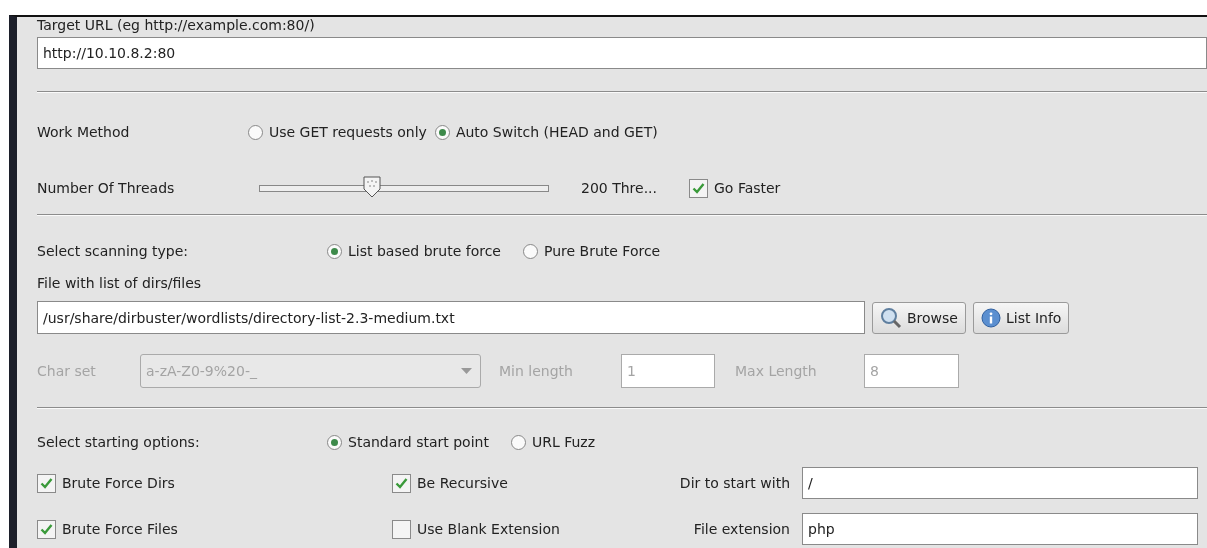 The height and width of the screenshot is (548, 1207). Describe the element at coordinates (414, 251) in the screenshot. I see `radio-option: List based brute force` at that location.